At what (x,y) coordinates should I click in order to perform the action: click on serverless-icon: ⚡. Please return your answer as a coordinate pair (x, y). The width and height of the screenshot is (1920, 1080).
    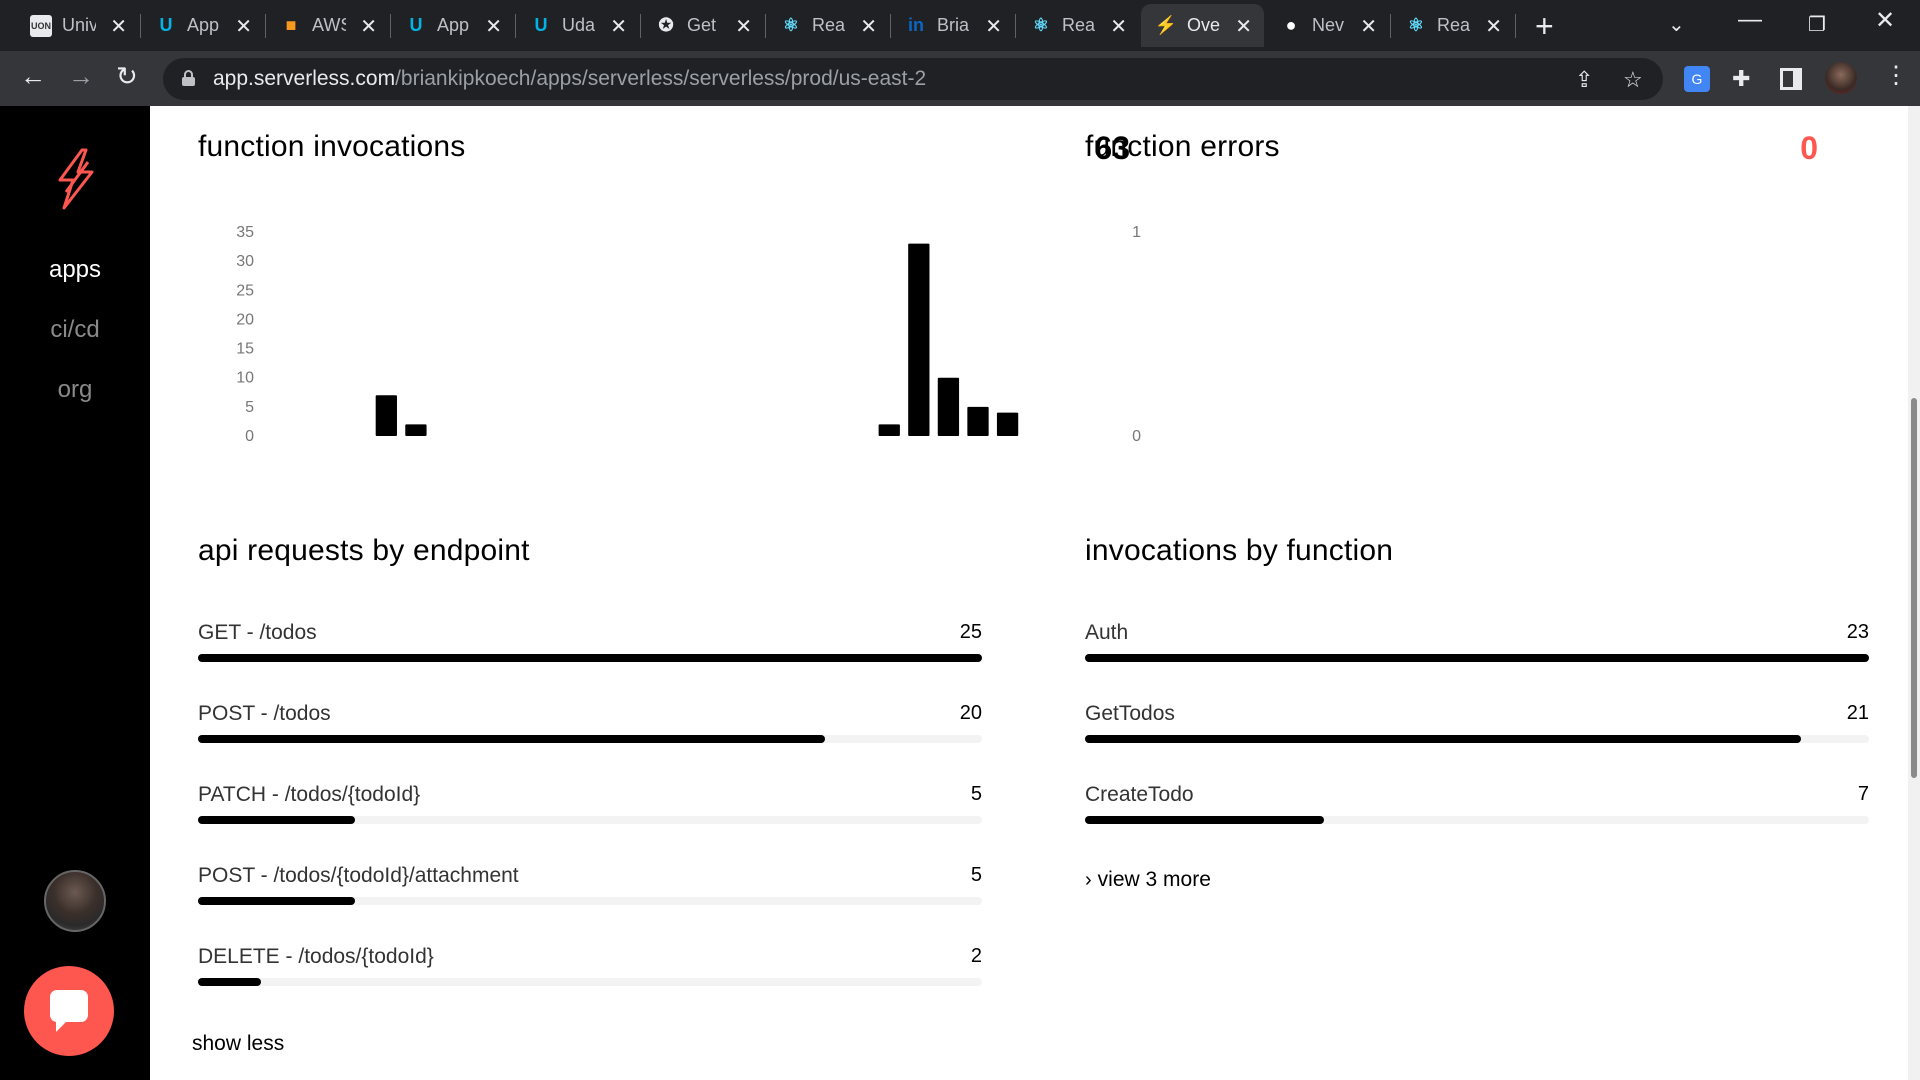
    Looking at the image, I should click on (1166, 25).